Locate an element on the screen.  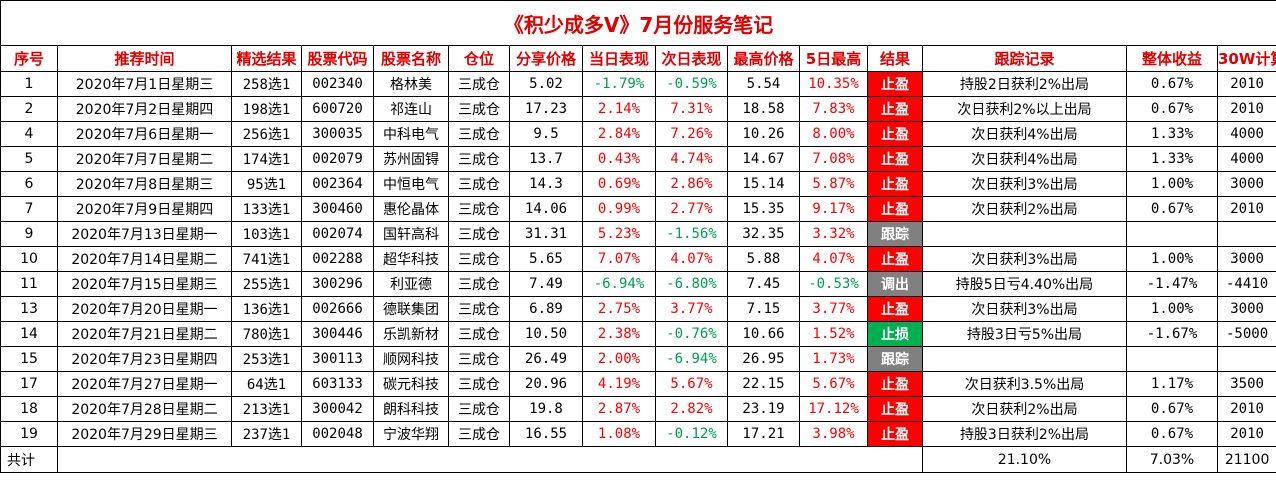
row-pick: 133选1 is located at coordinates (266, 209).